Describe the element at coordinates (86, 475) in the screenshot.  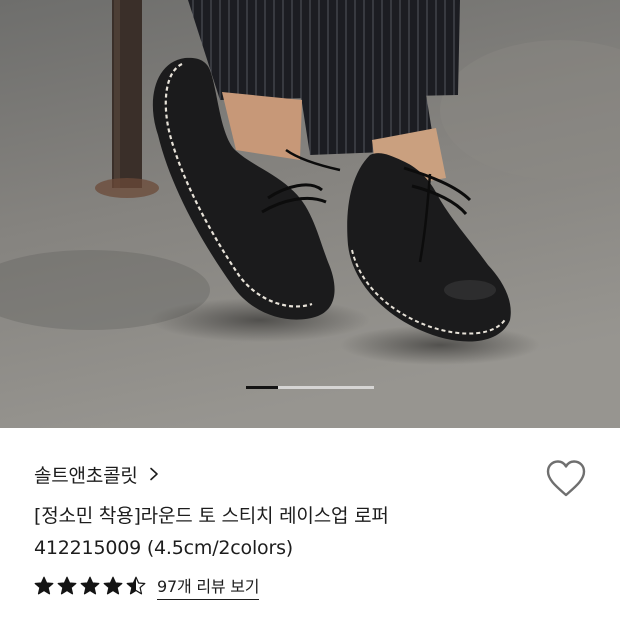
I see `brand-name: 솔트앤초콜릿` at that location.